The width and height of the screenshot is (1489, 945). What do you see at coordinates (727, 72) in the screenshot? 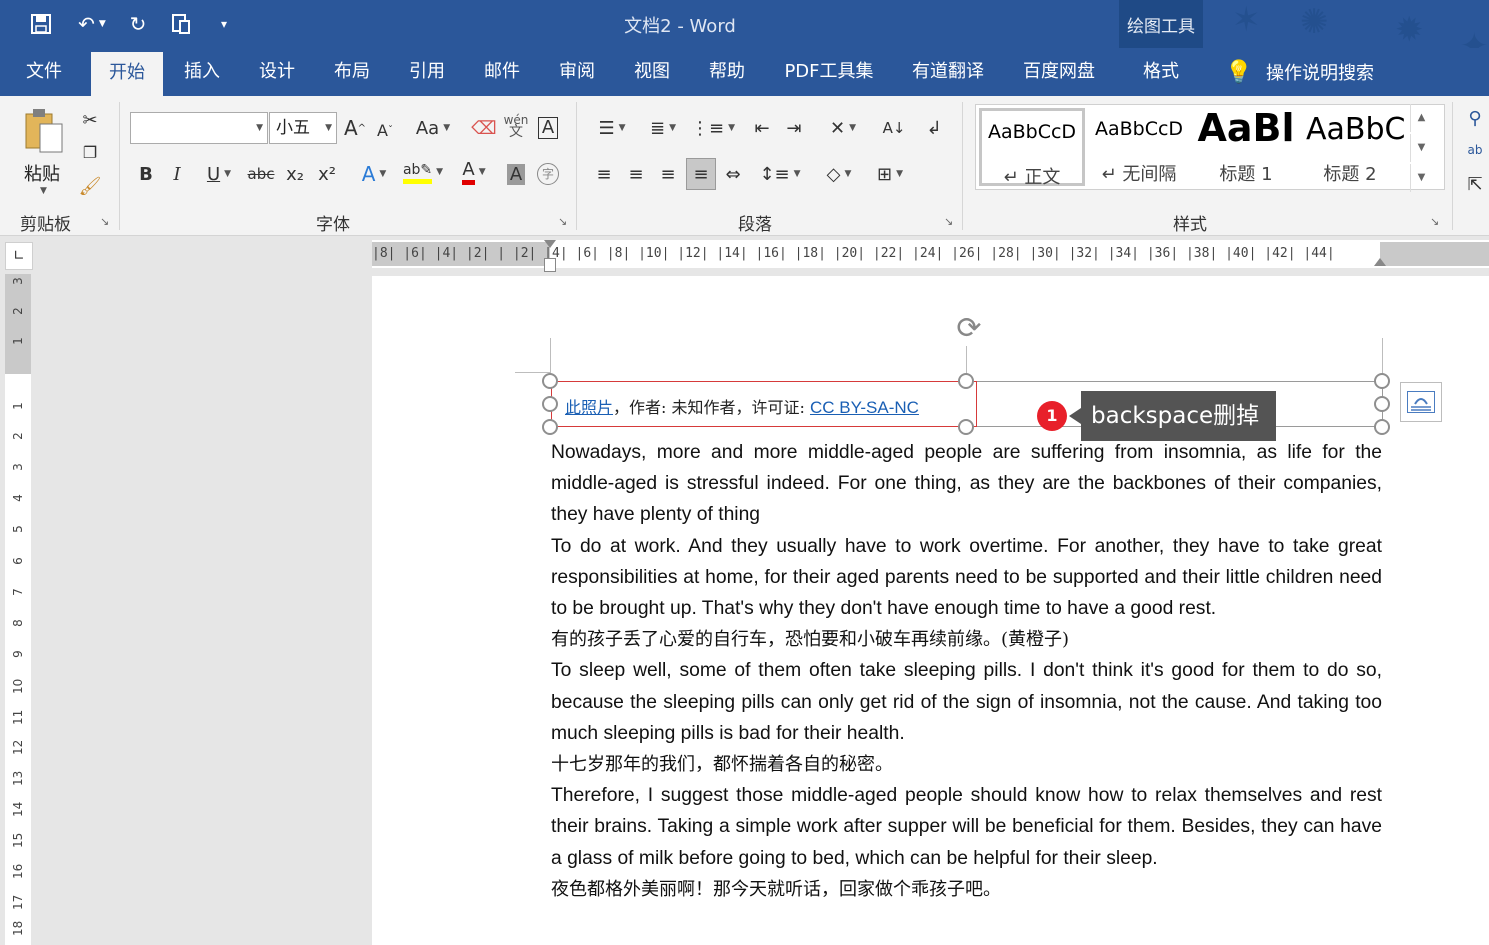
I see `tab-help: 帮助` at bounding box center [727, 72].